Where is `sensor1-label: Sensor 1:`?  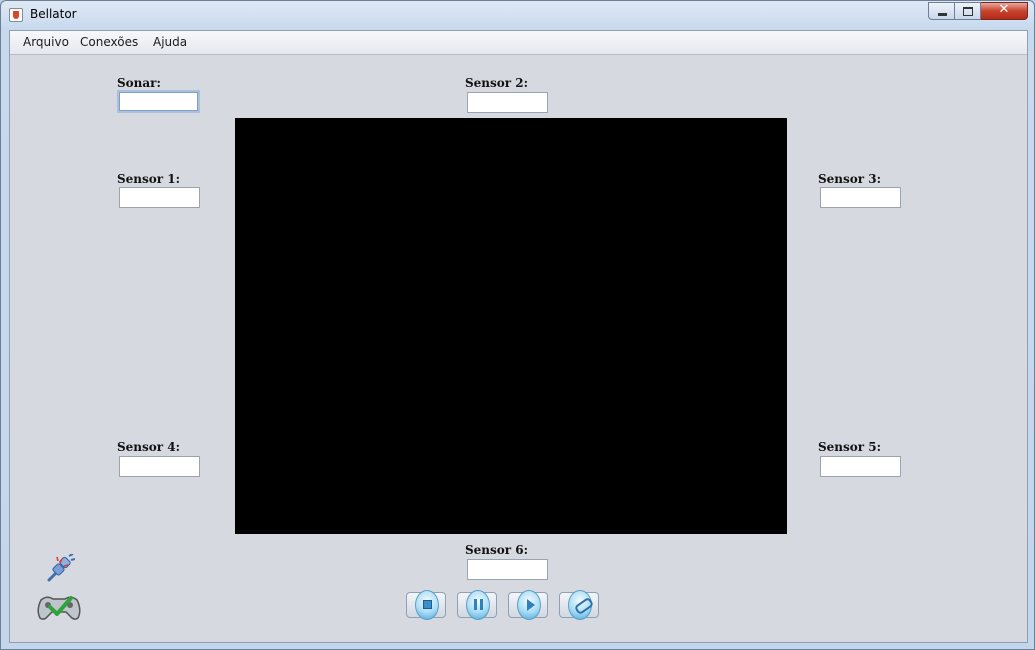 sensor1-label: Sensor 1: is located at coordinates (149, 179).